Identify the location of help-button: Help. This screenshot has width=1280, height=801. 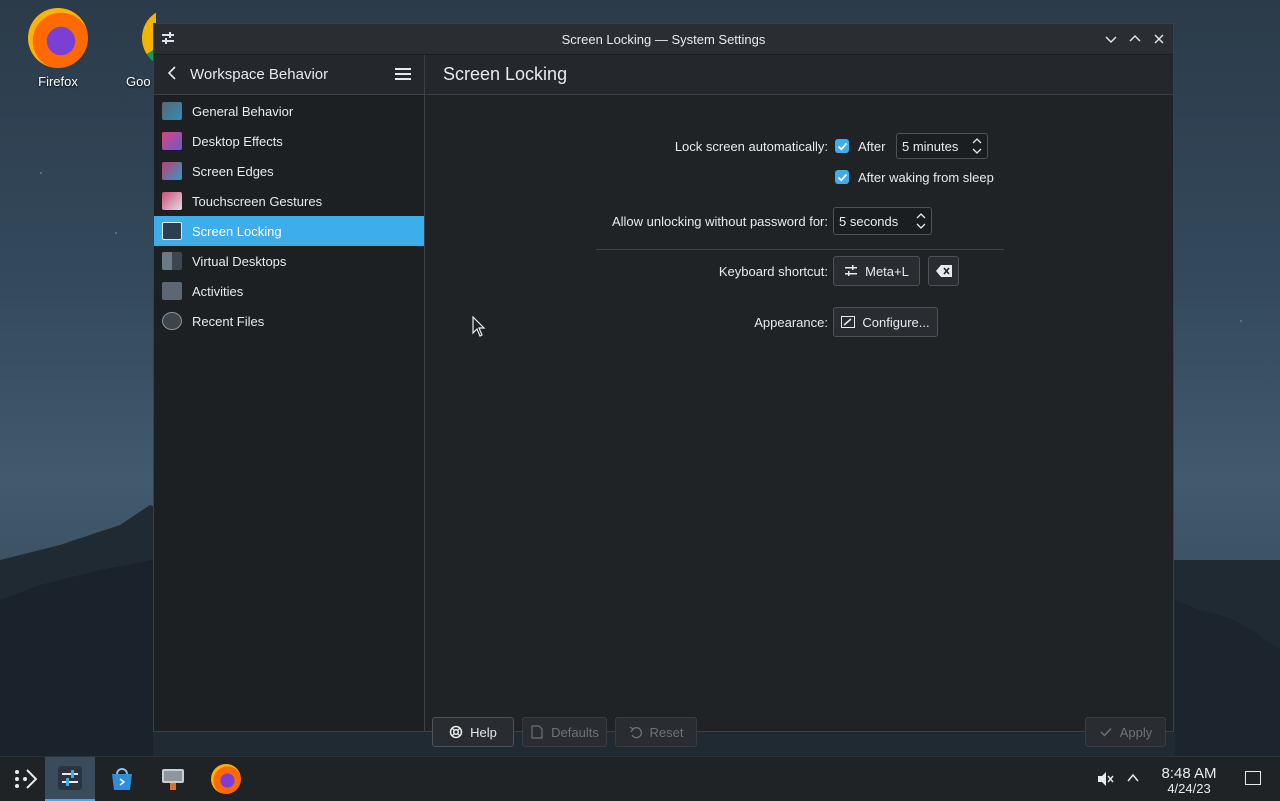
(473, 732).